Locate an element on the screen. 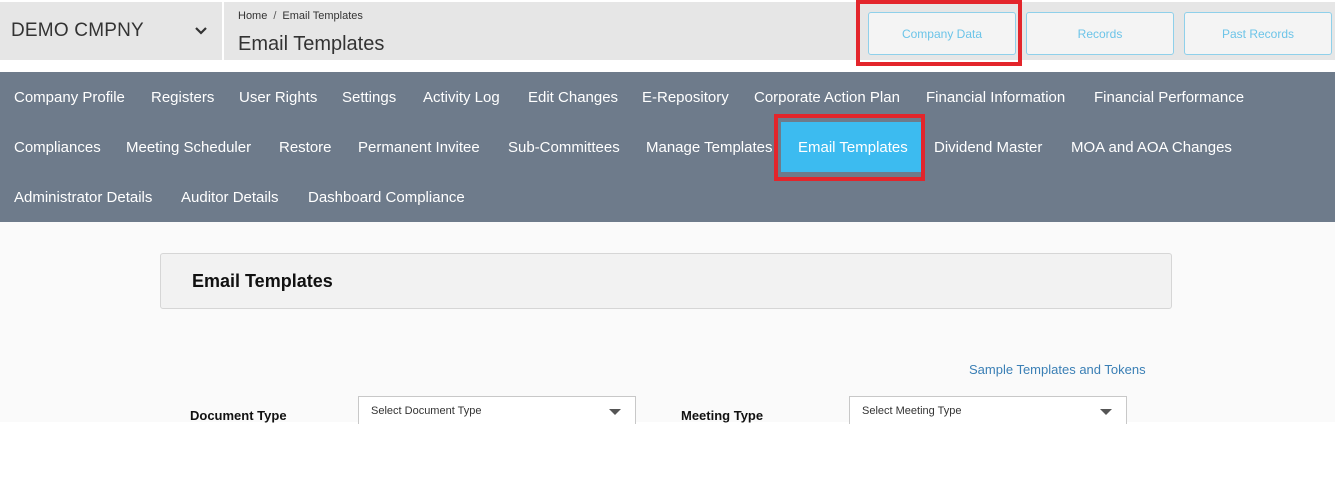 This screenshot has width=1335, height=489. meeting-type-label: Meeting Type is located at coordinates (722, 415).